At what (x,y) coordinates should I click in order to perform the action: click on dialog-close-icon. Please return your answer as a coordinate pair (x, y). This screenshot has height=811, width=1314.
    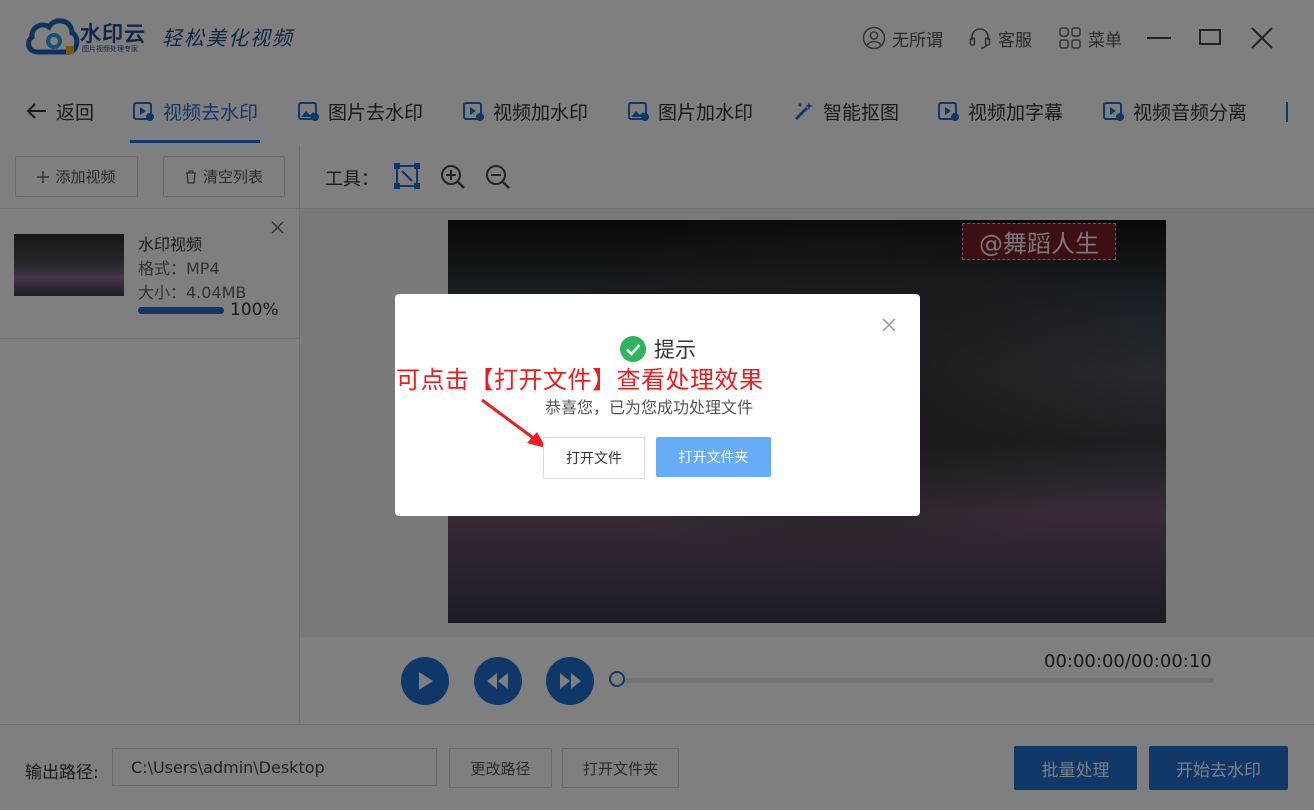
    Looking at the image, I should click on (889, 325).